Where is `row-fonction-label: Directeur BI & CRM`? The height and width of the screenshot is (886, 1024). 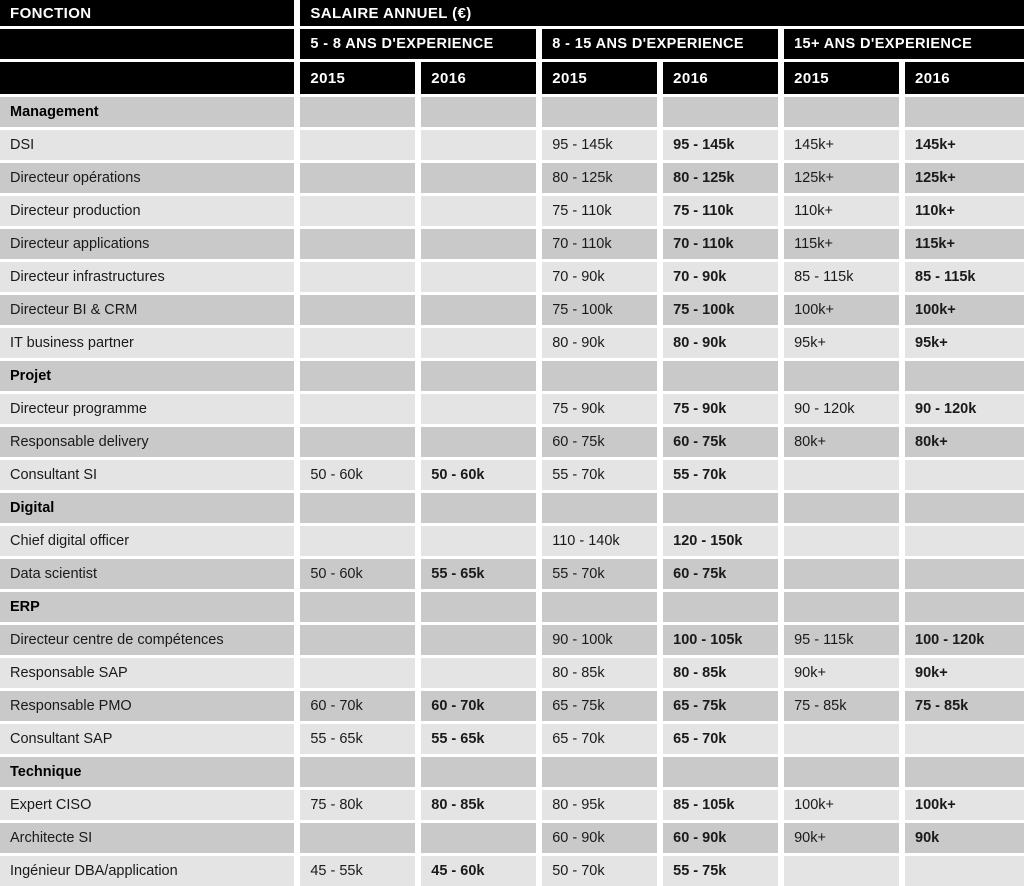 row-fonction-label: Directeur BI & CRM is located at coordinates (147, 310).